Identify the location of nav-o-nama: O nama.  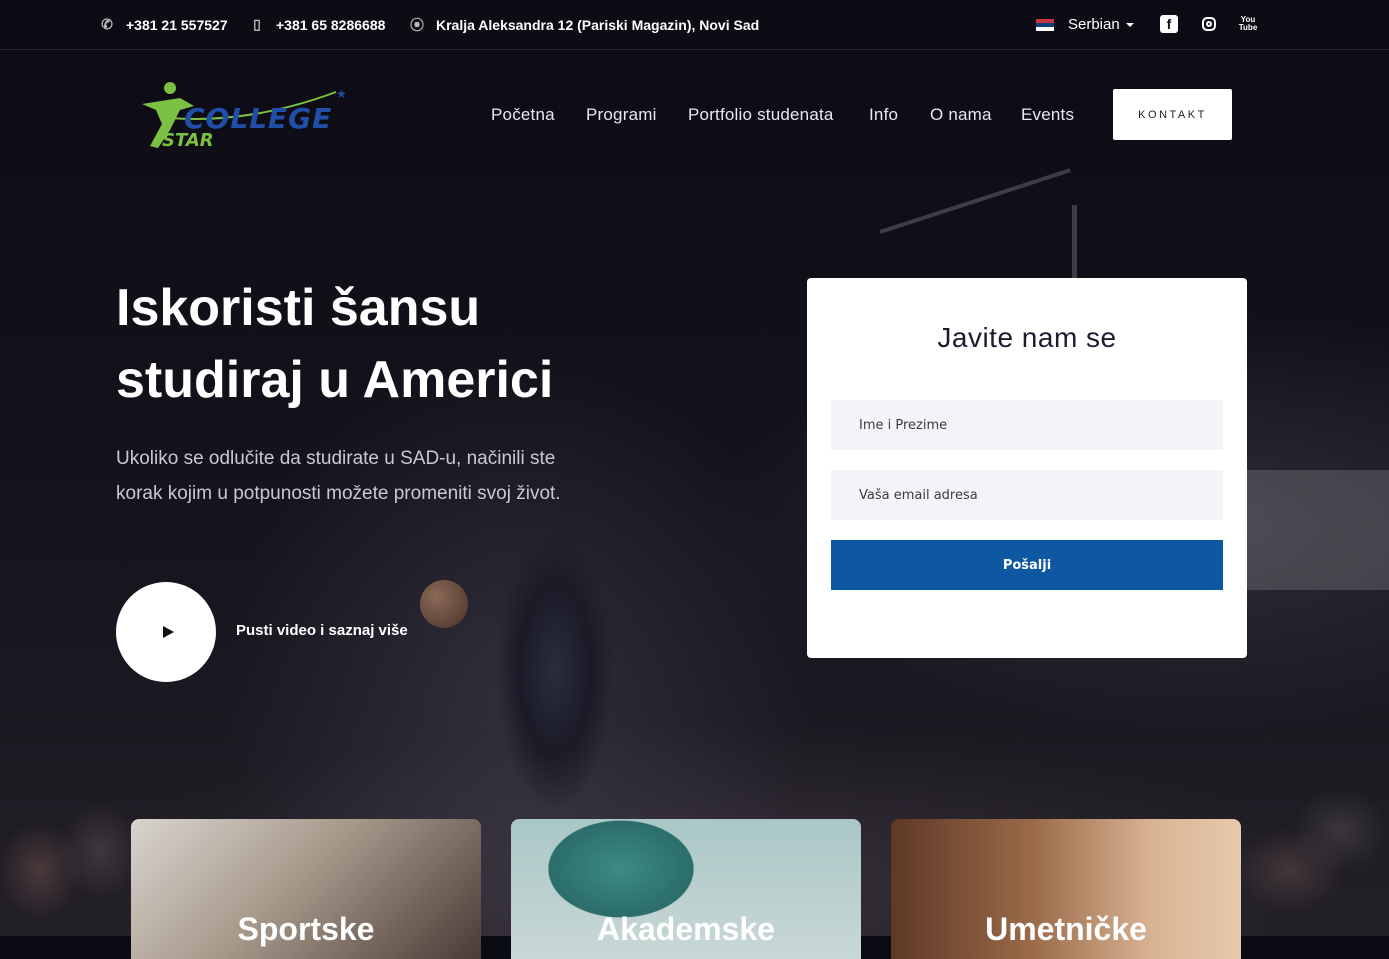
(961, 115).